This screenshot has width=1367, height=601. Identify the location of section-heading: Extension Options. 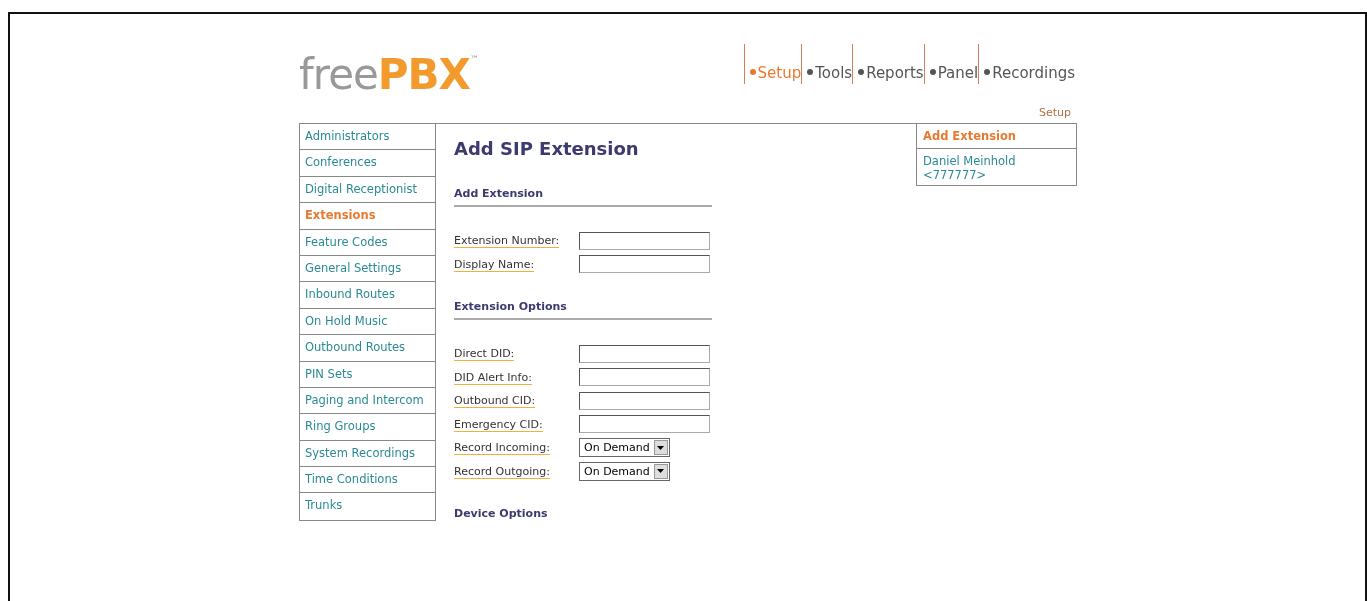
(583, 310).